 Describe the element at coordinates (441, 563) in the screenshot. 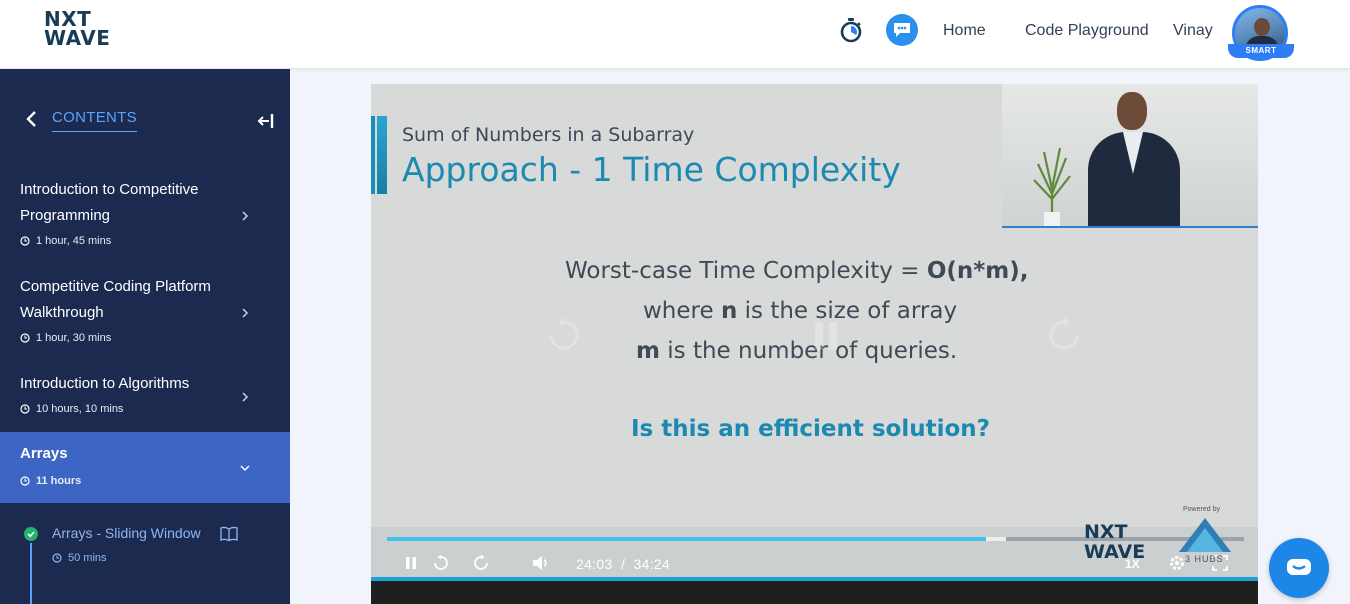

I see `rewind-10-icon` at that location.